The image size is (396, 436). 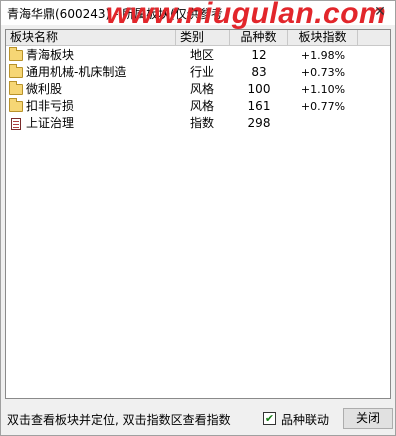 What do you see at coordinates (380, 12) in the screenshot?
I see `close-icon: ✕` at bounding box center [380, 12].